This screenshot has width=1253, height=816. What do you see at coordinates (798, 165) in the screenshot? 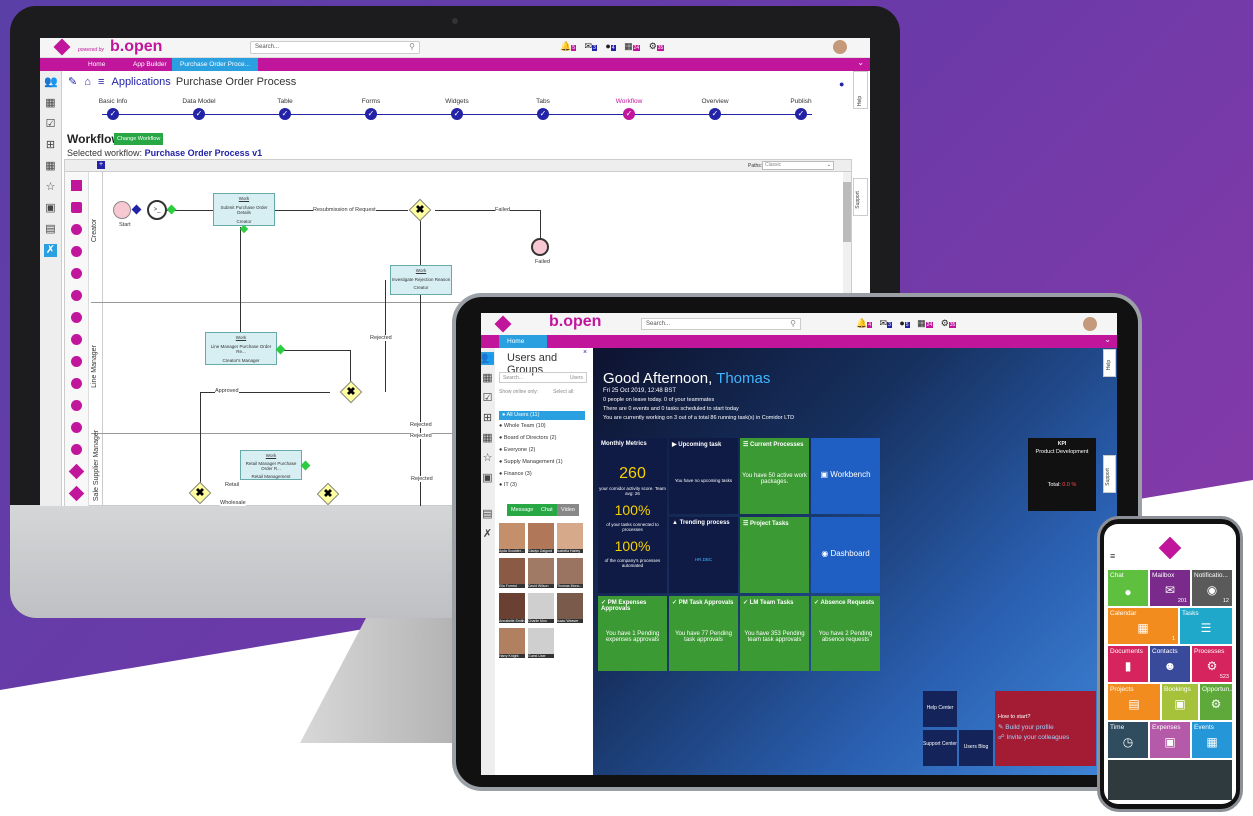
I see `paths-select: Classic ⌄` at bounding box center [798, 165].